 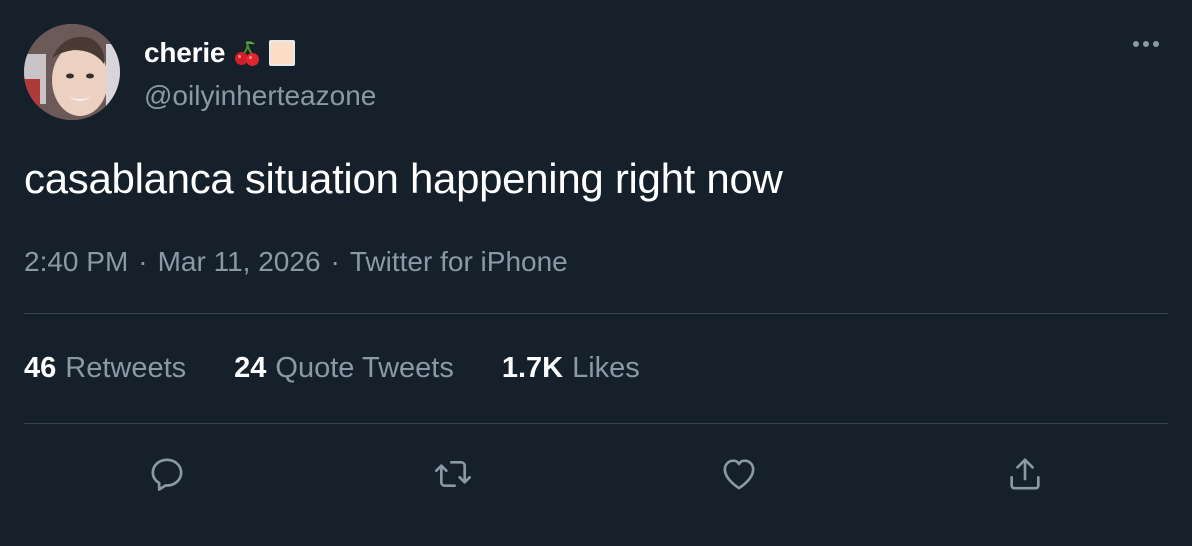 What do you see at coordinates (459, 262) in the screenshot?
I see `tweet-source: Twitter for iPhone` at bounding box center [459, 262].